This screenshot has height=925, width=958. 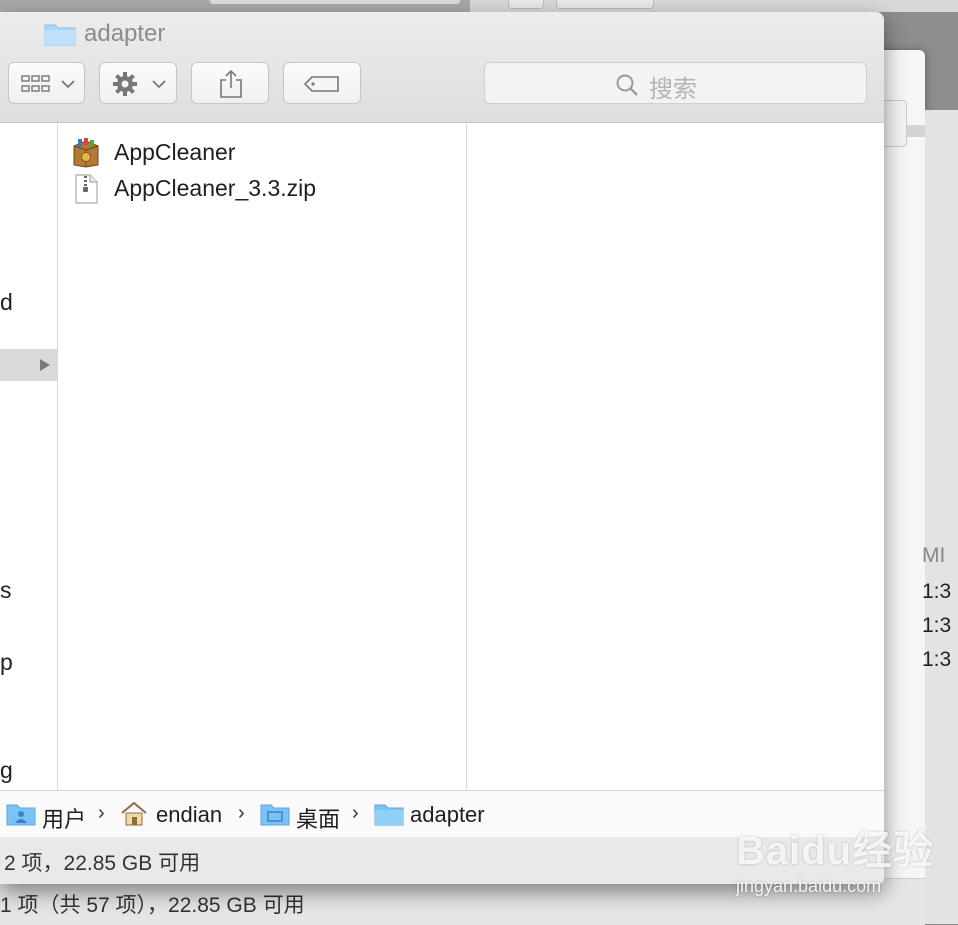 What do you see at coordinates (275, 815) in the screenshot?
I see `desktop-folder-icon` at bounding box center [275, 815].